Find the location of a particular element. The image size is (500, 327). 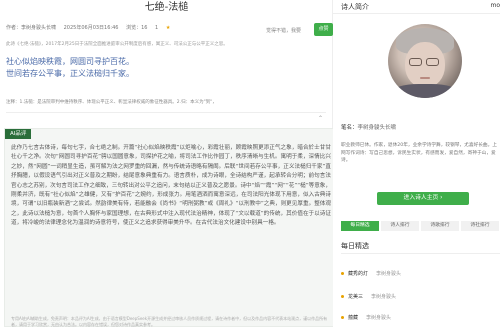

list-item: 蕴藏 李树身骏头 is located at coordinates (366, 318).